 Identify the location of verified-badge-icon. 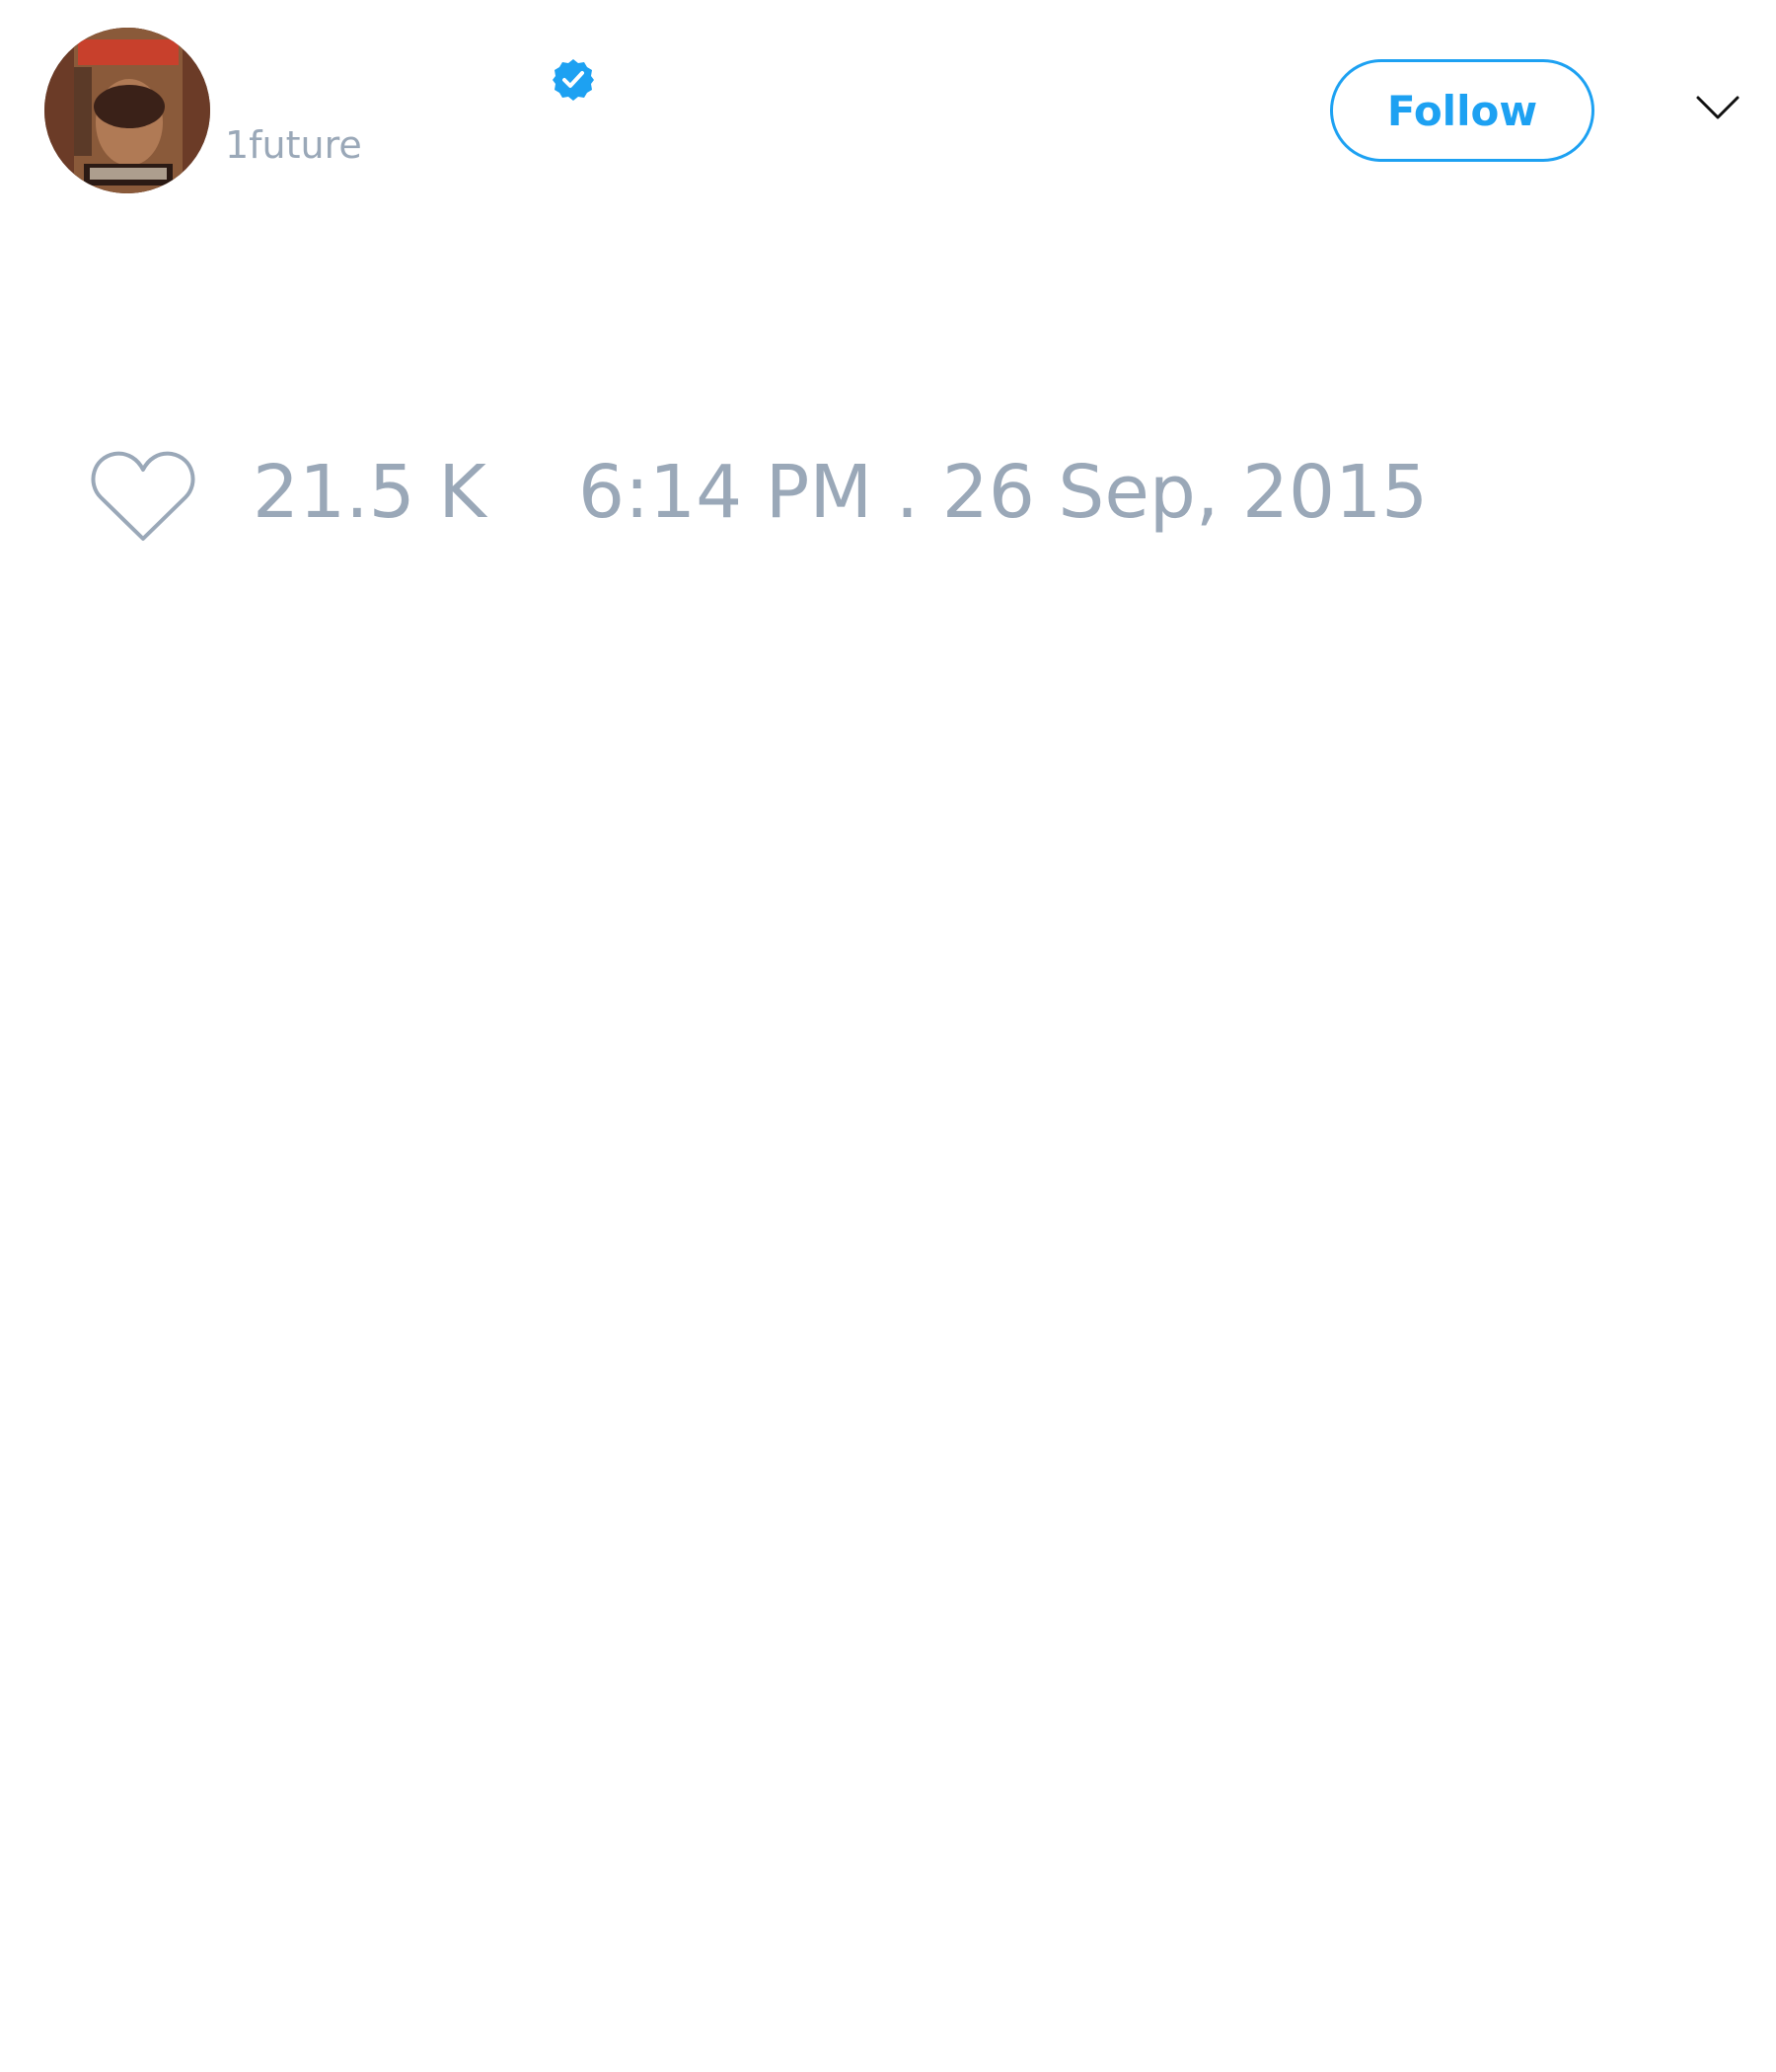
(573, 80).